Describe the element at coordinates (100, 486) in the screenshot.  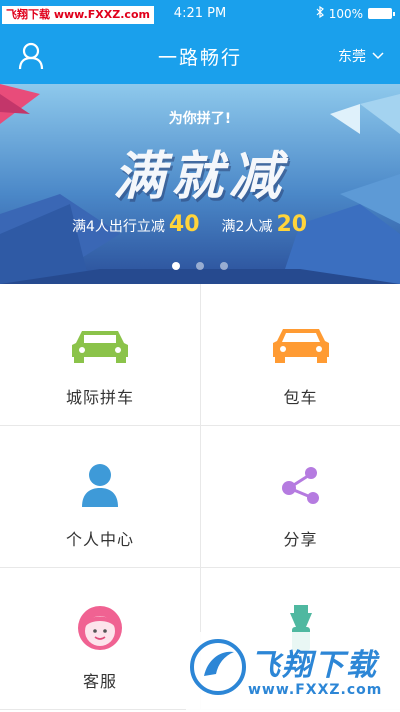
I see `person-icon` at that location.